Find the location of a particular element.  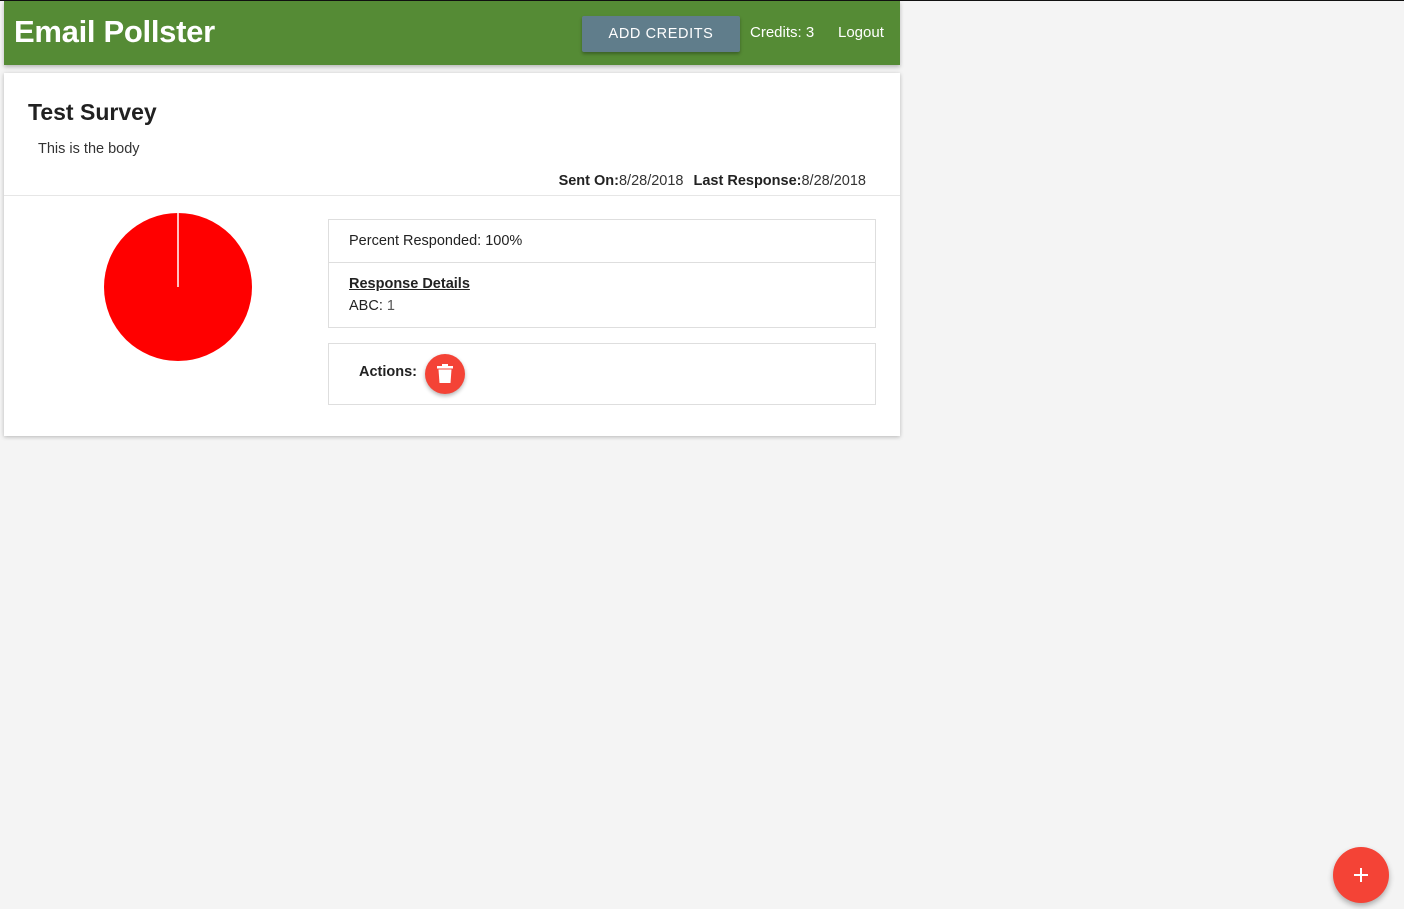

delete-survey-button is located at coordinates (445, 374).